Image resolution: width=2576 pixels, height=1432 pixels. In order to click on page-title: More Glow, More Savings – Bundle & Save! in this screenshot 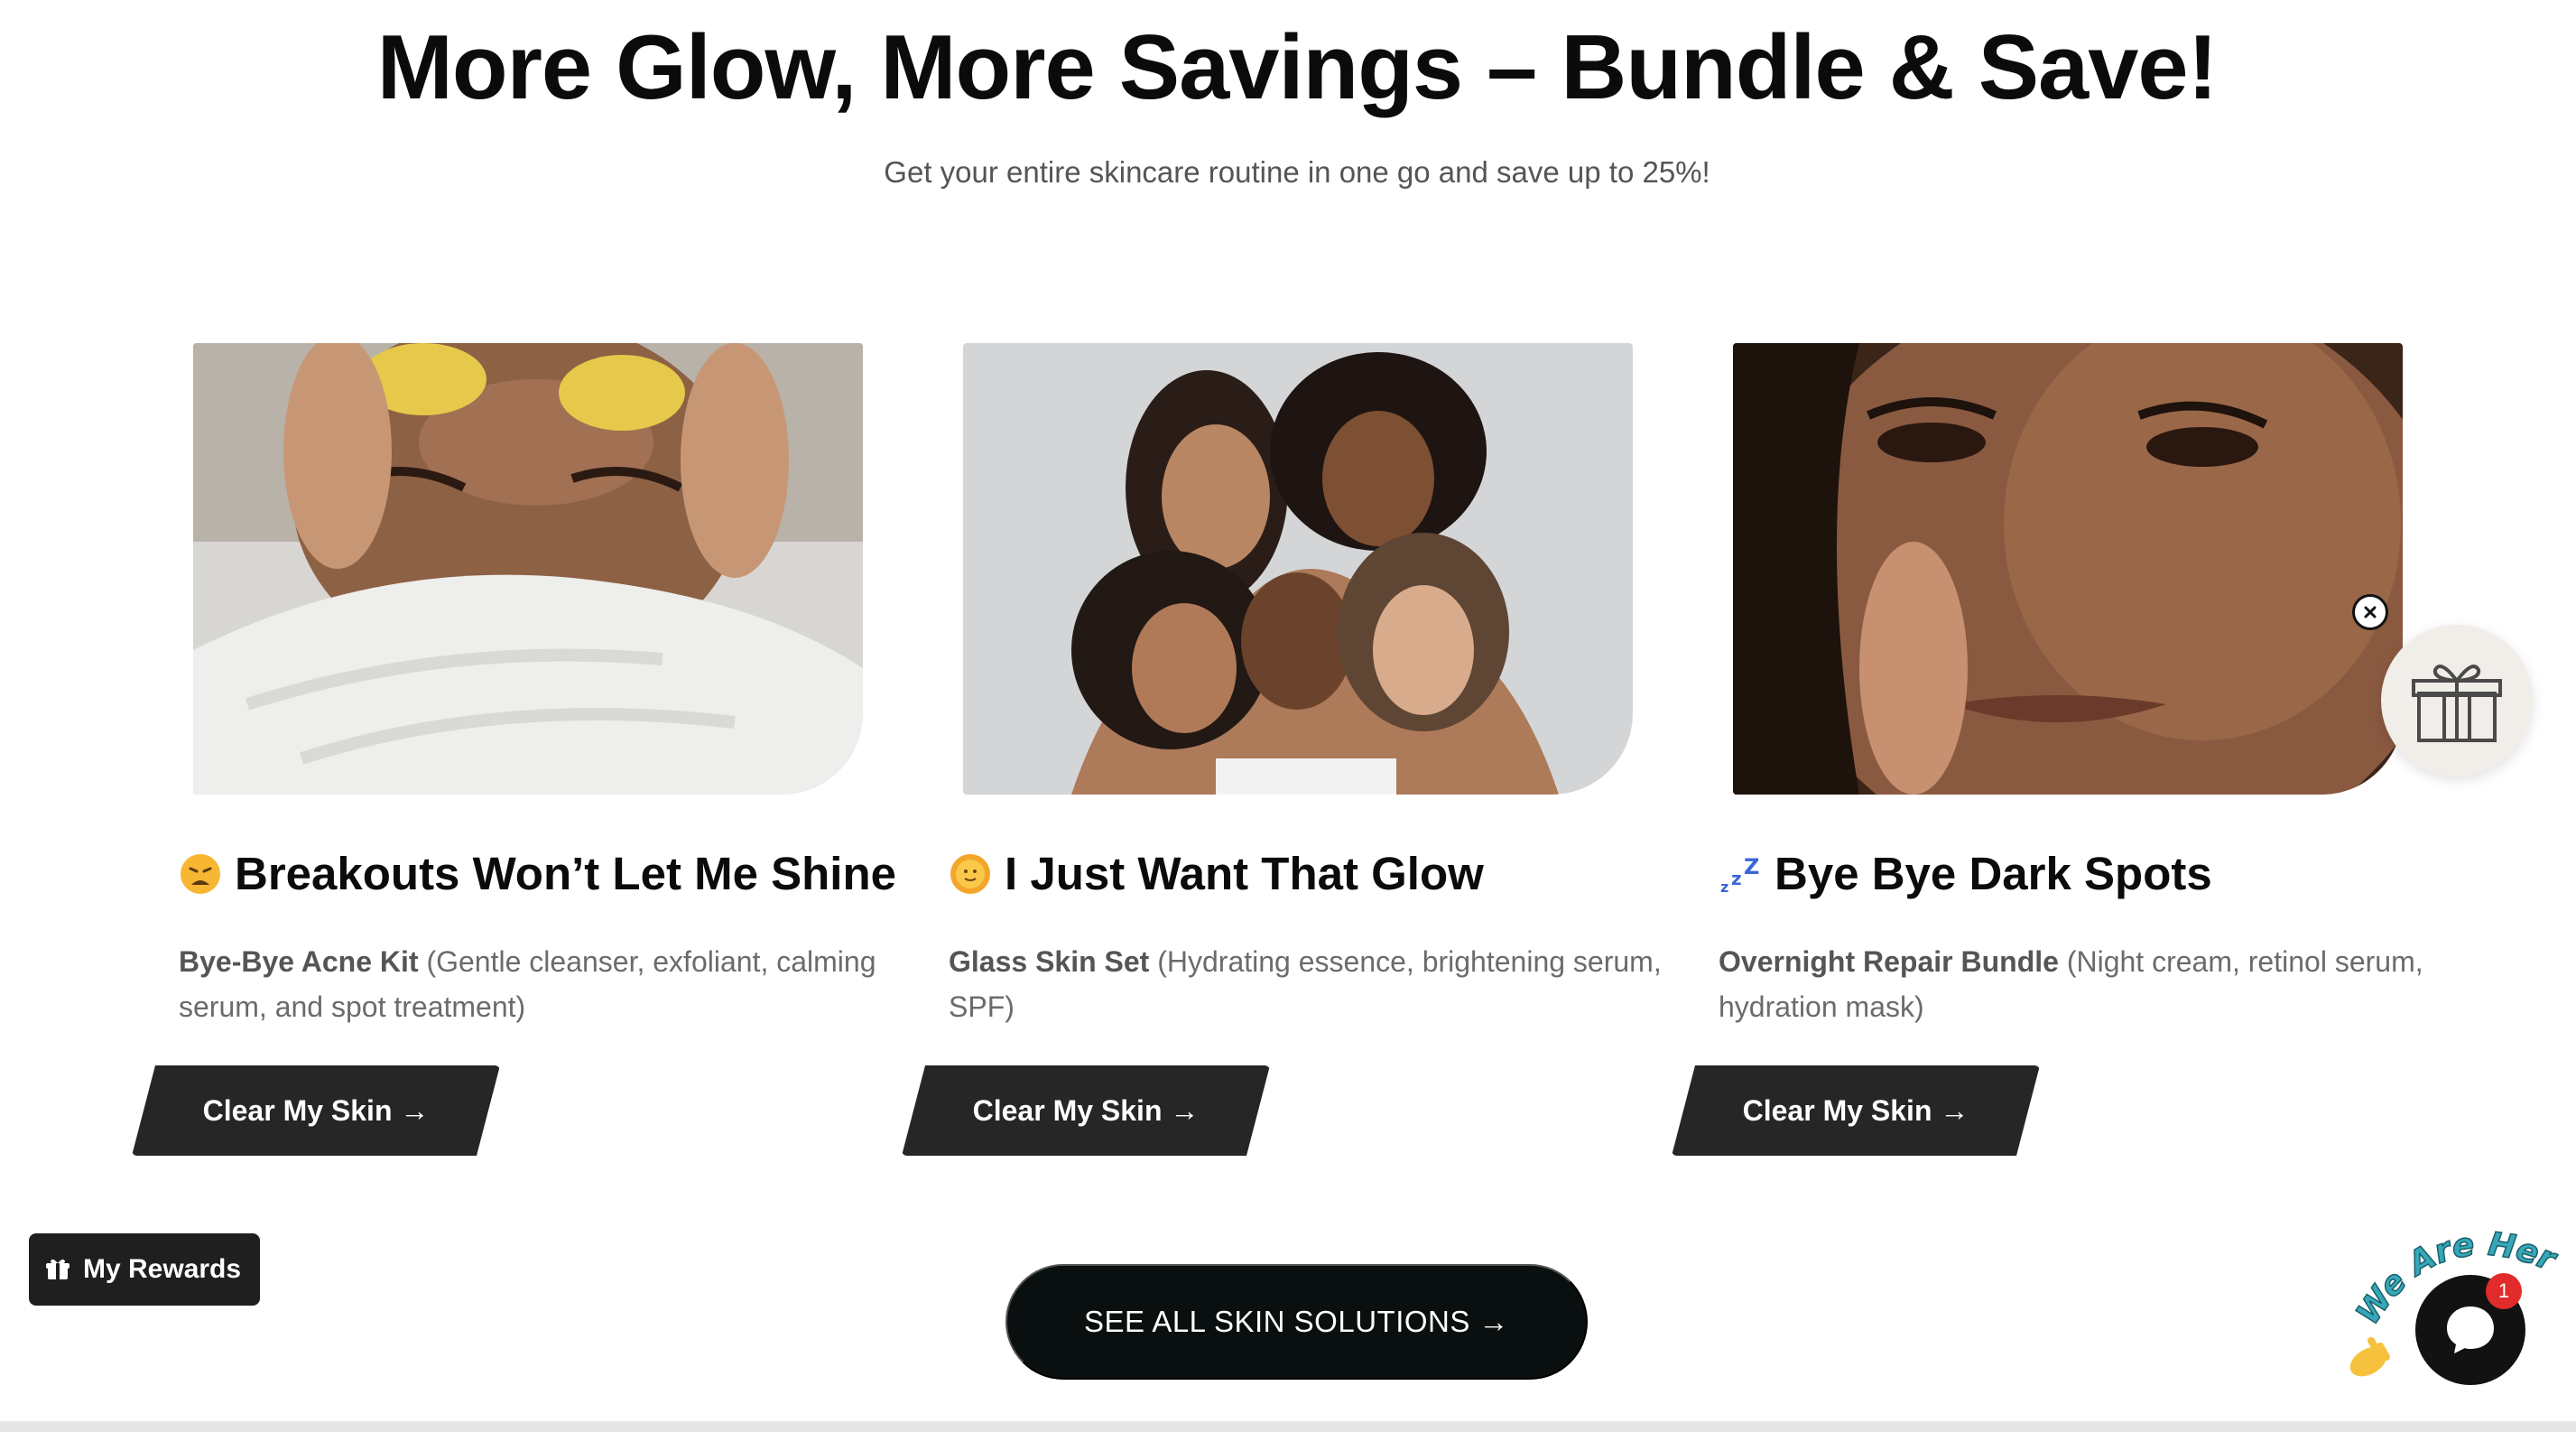, I will do `click(1297, 67)`.